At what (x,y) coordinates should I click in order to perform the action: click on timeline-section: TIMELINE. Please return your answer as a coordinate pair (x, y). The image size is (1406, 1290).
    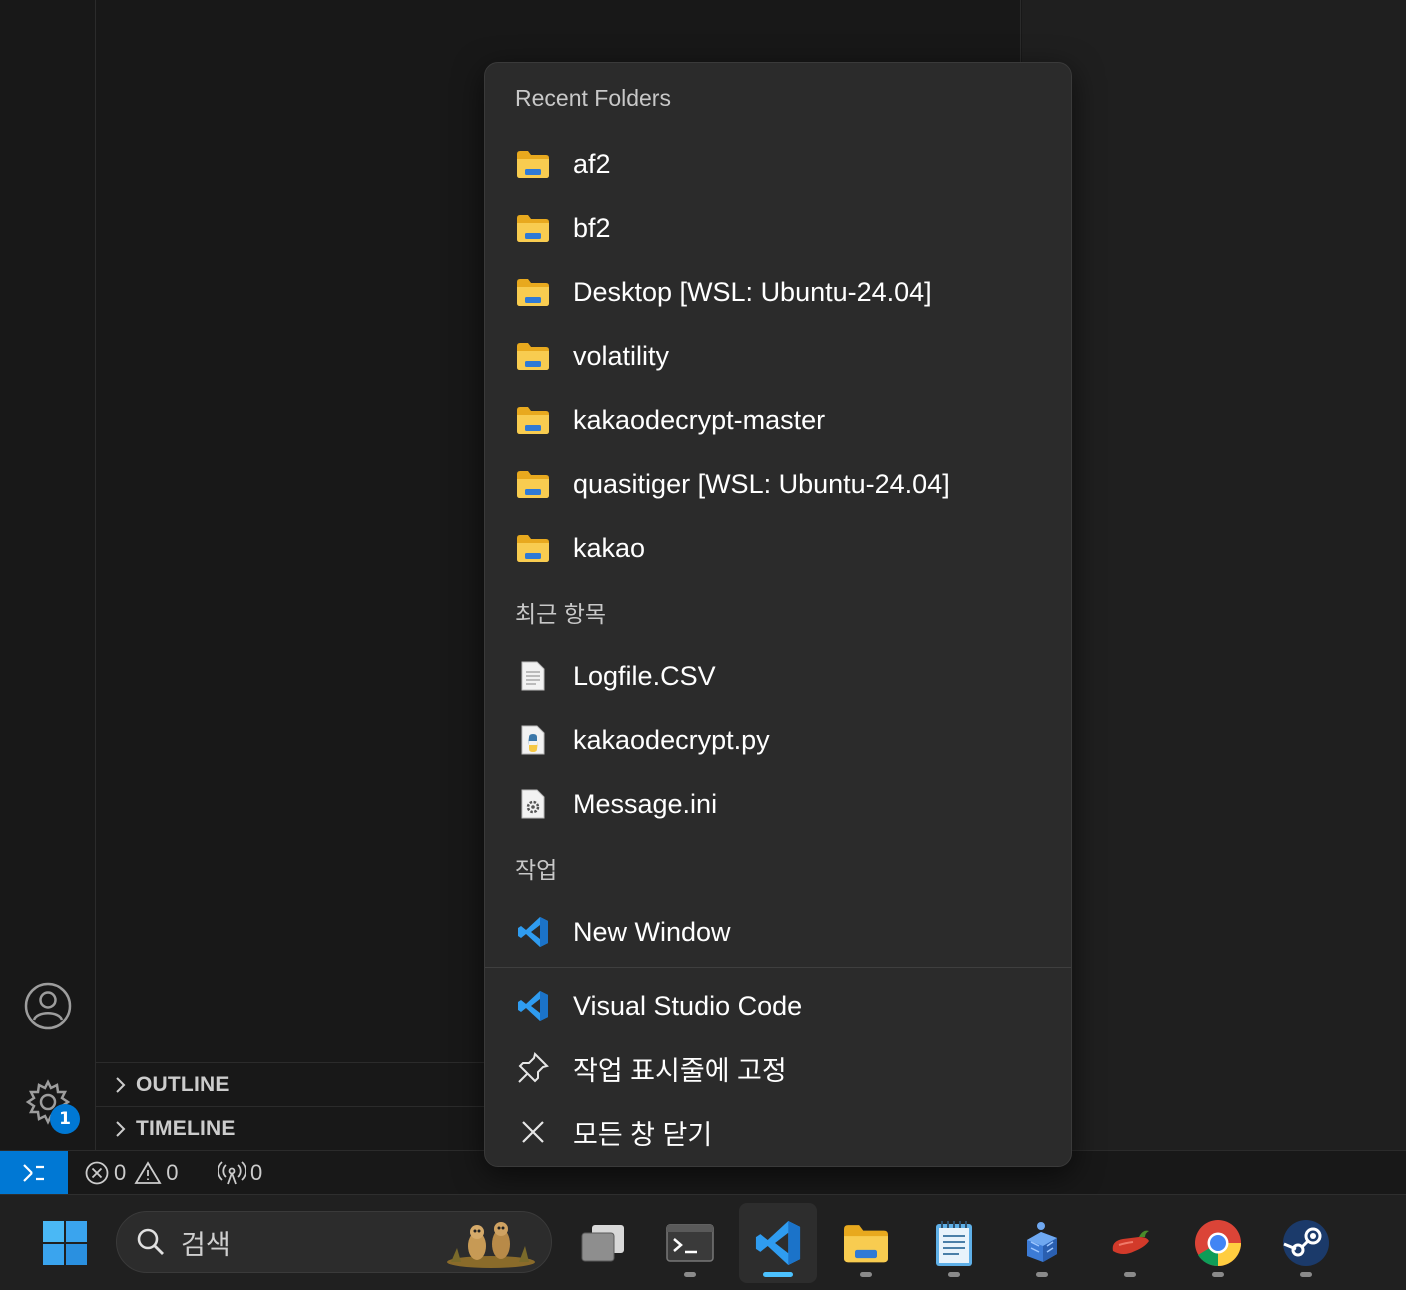
    Looking at the image, I should click on (296, 1128).